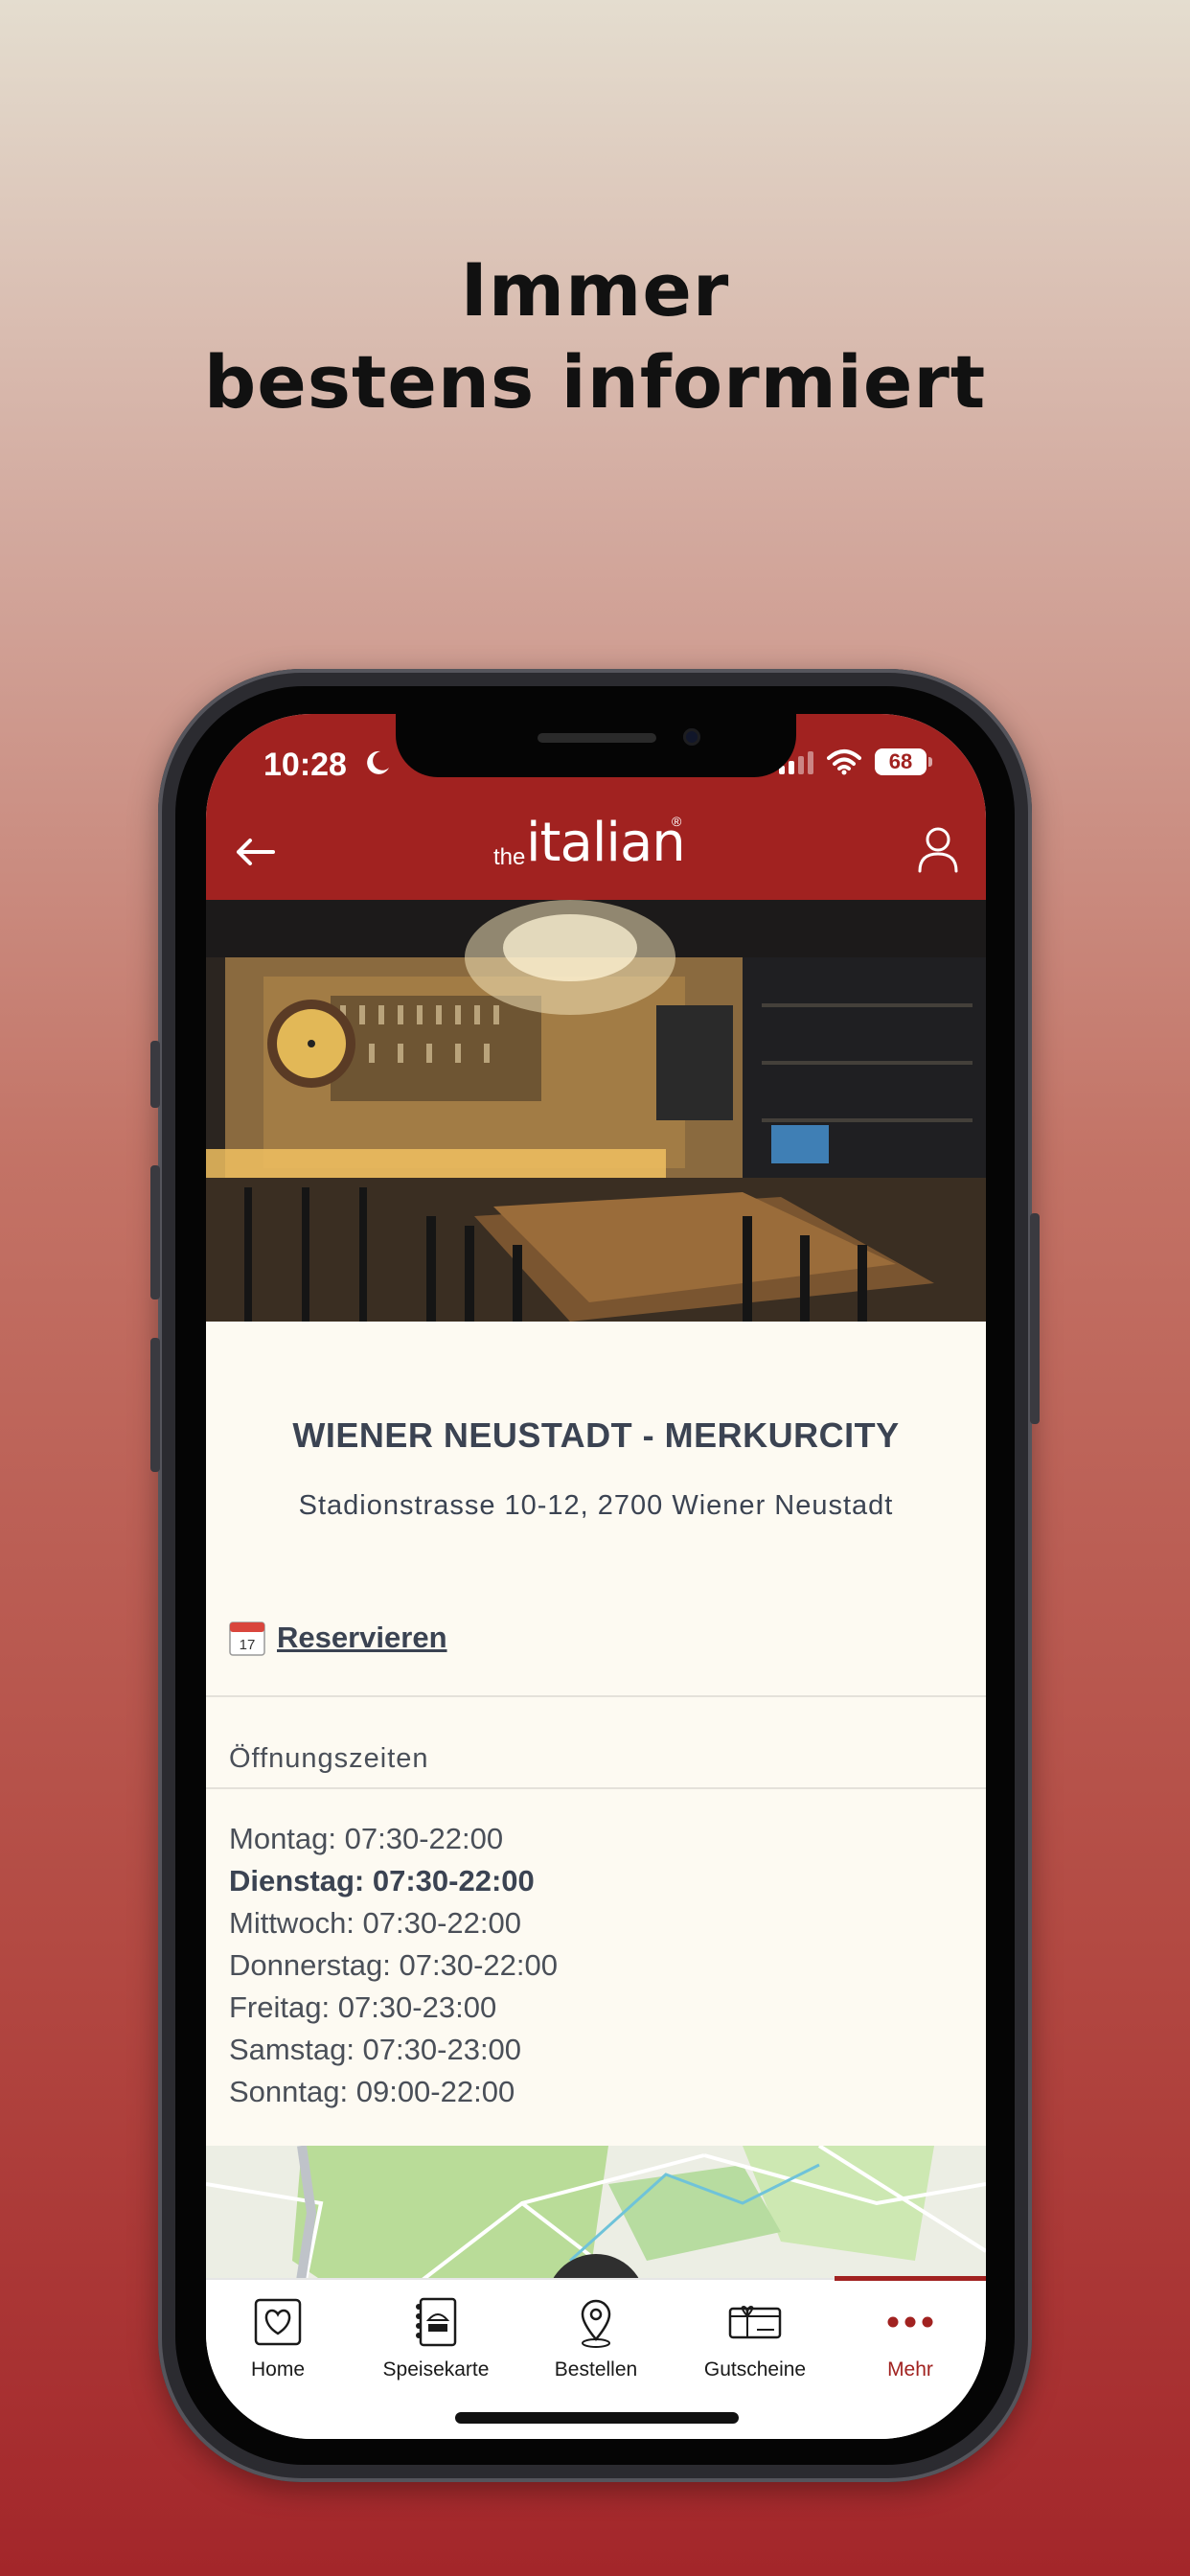 The height and width of the screenshot is (2576, 1190). What do you see at coordinates (155, 1405) in the screenshot?
I see `volume-down-button` at bounding box center [155, 1405].